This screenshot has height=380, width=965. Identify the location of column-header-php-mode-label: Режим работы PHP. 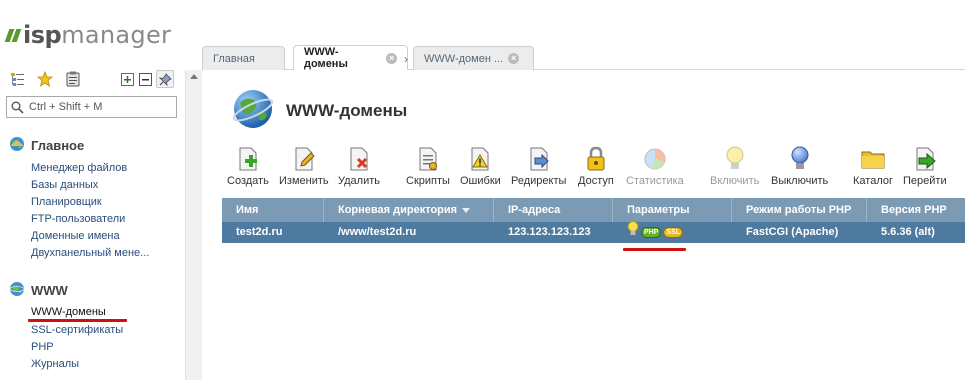
(799, 210).